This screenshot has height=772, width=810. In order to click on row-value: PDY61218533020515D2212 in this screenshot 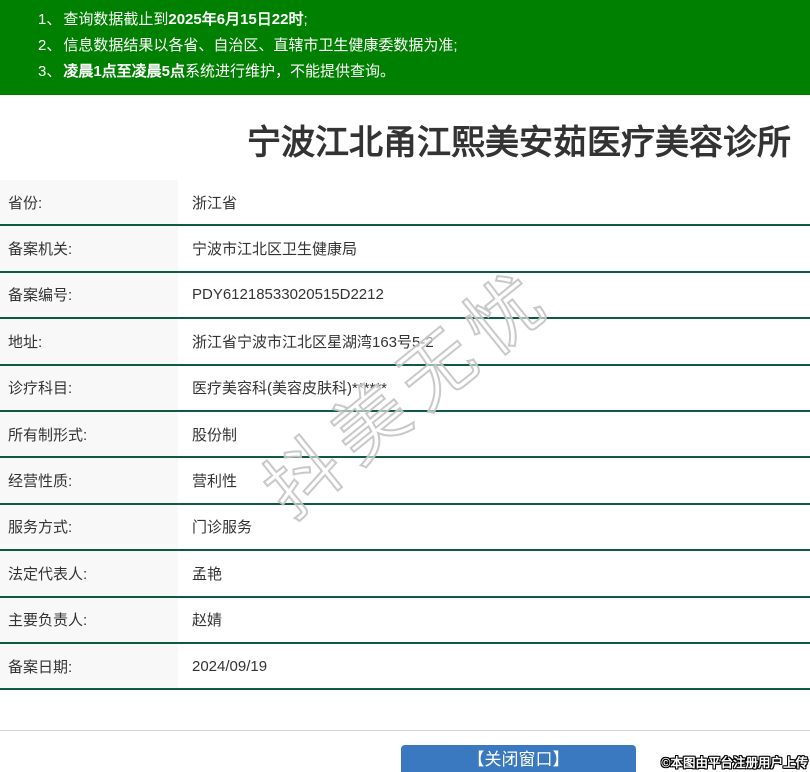, I will do `click(288, 295)`.